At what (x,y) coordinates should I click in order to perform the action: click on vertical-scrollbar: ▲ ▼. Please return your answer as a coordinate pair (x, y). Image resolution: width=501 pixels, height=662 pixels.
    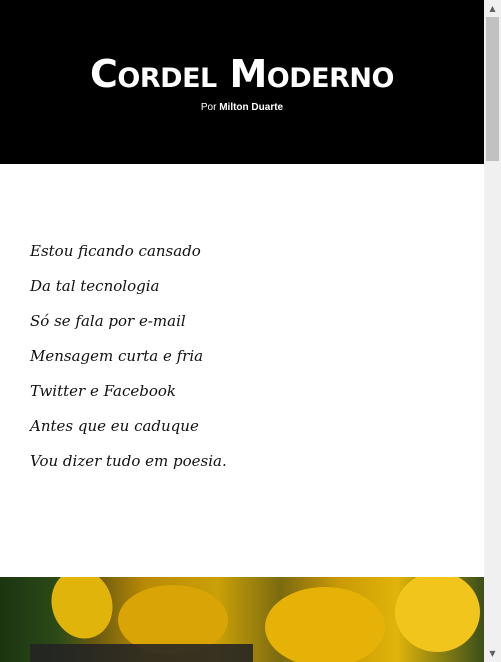
    Looking at the image, I should click on (492, 331).